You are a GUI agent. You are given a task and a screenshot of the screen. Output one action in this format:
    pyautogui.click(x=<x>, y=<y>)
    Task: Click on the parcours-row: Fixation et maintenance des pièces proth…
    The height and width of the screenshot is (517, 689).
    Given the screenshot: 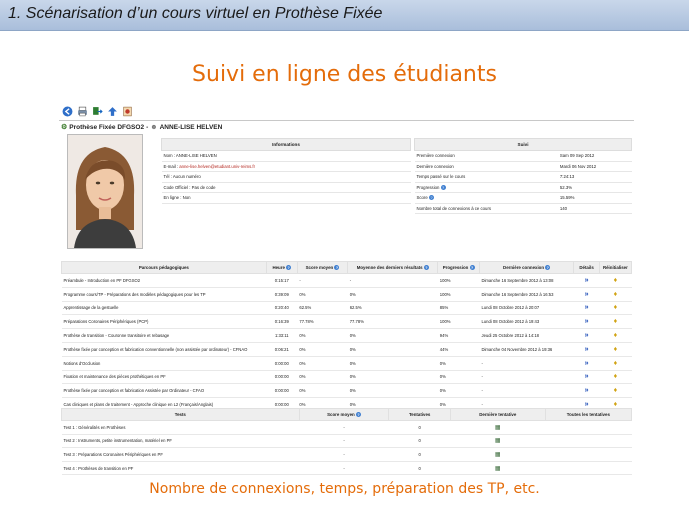 What is the action you would take?
    pyautogui.click(x=346, y=377)
    